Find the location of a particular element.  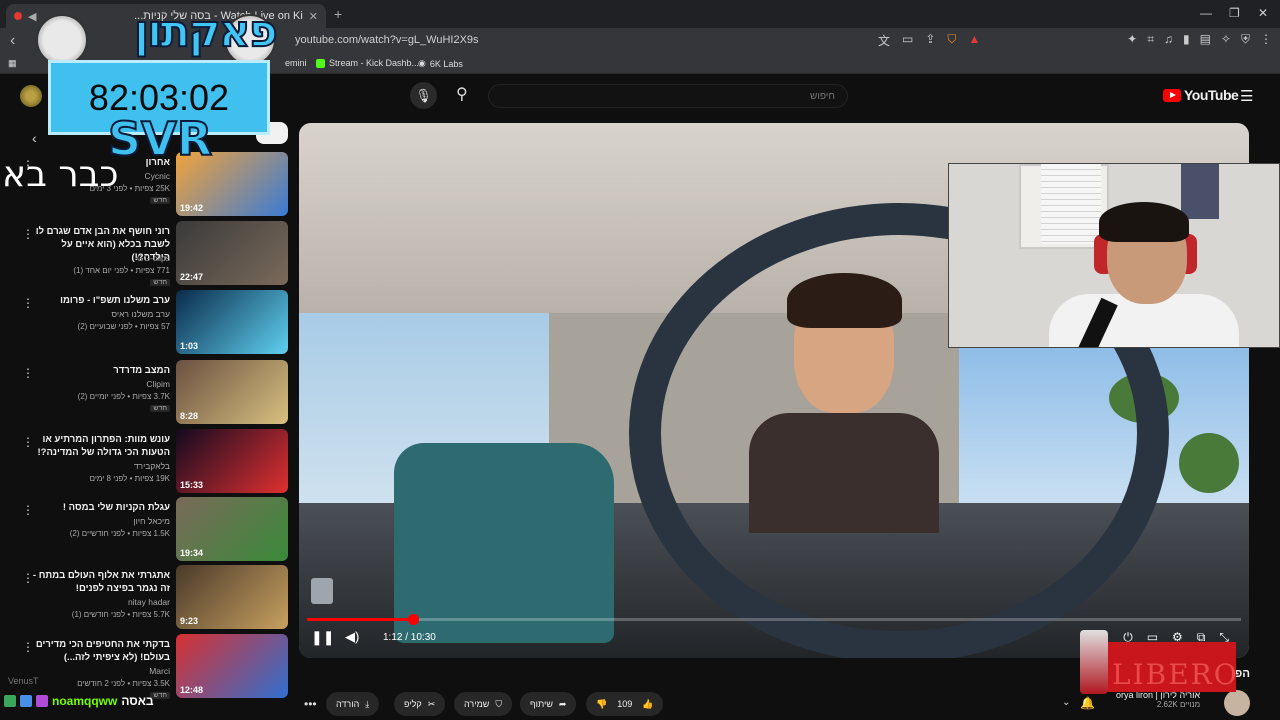

recommendation-meta: 19K צפיות • לפני 8 ימים is located at coordinates (129, 478).